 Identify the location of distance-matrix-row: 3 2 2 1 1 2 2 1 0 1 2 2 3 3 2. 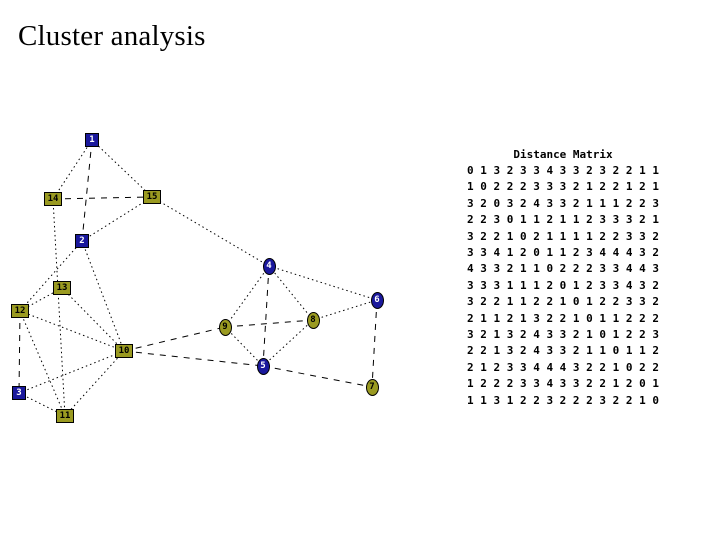
(563, 302).